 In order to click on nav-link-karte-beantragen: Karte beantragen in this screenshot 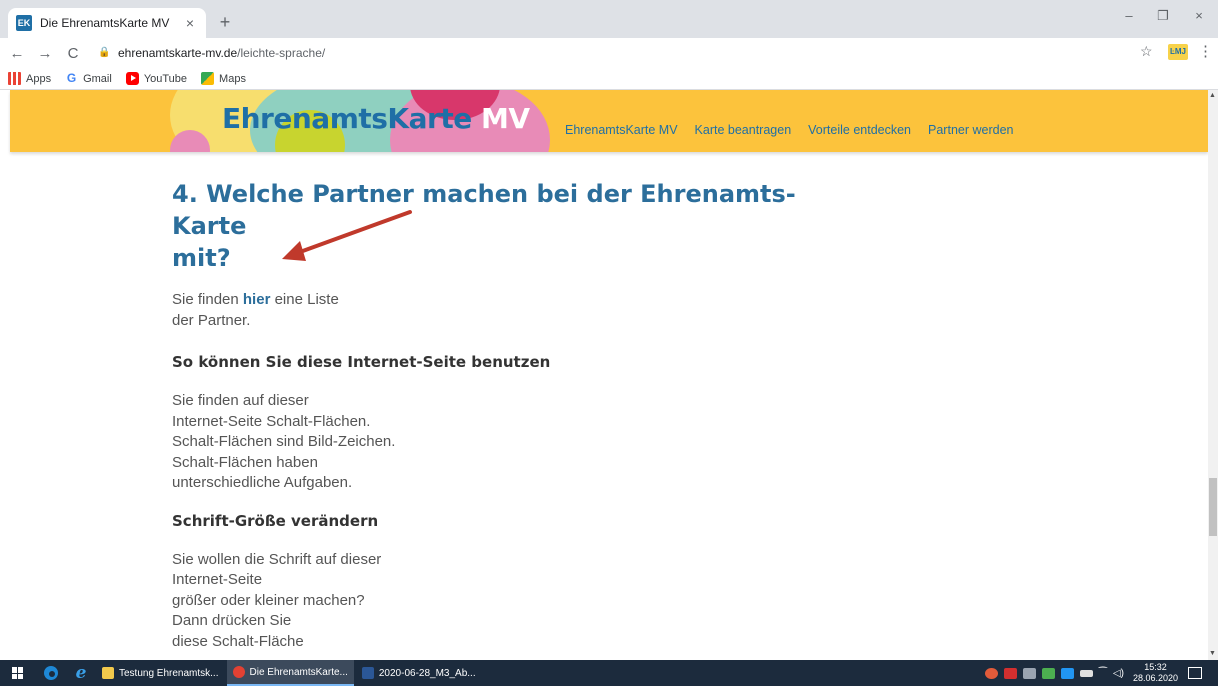, I will do `click(743, 130)`.